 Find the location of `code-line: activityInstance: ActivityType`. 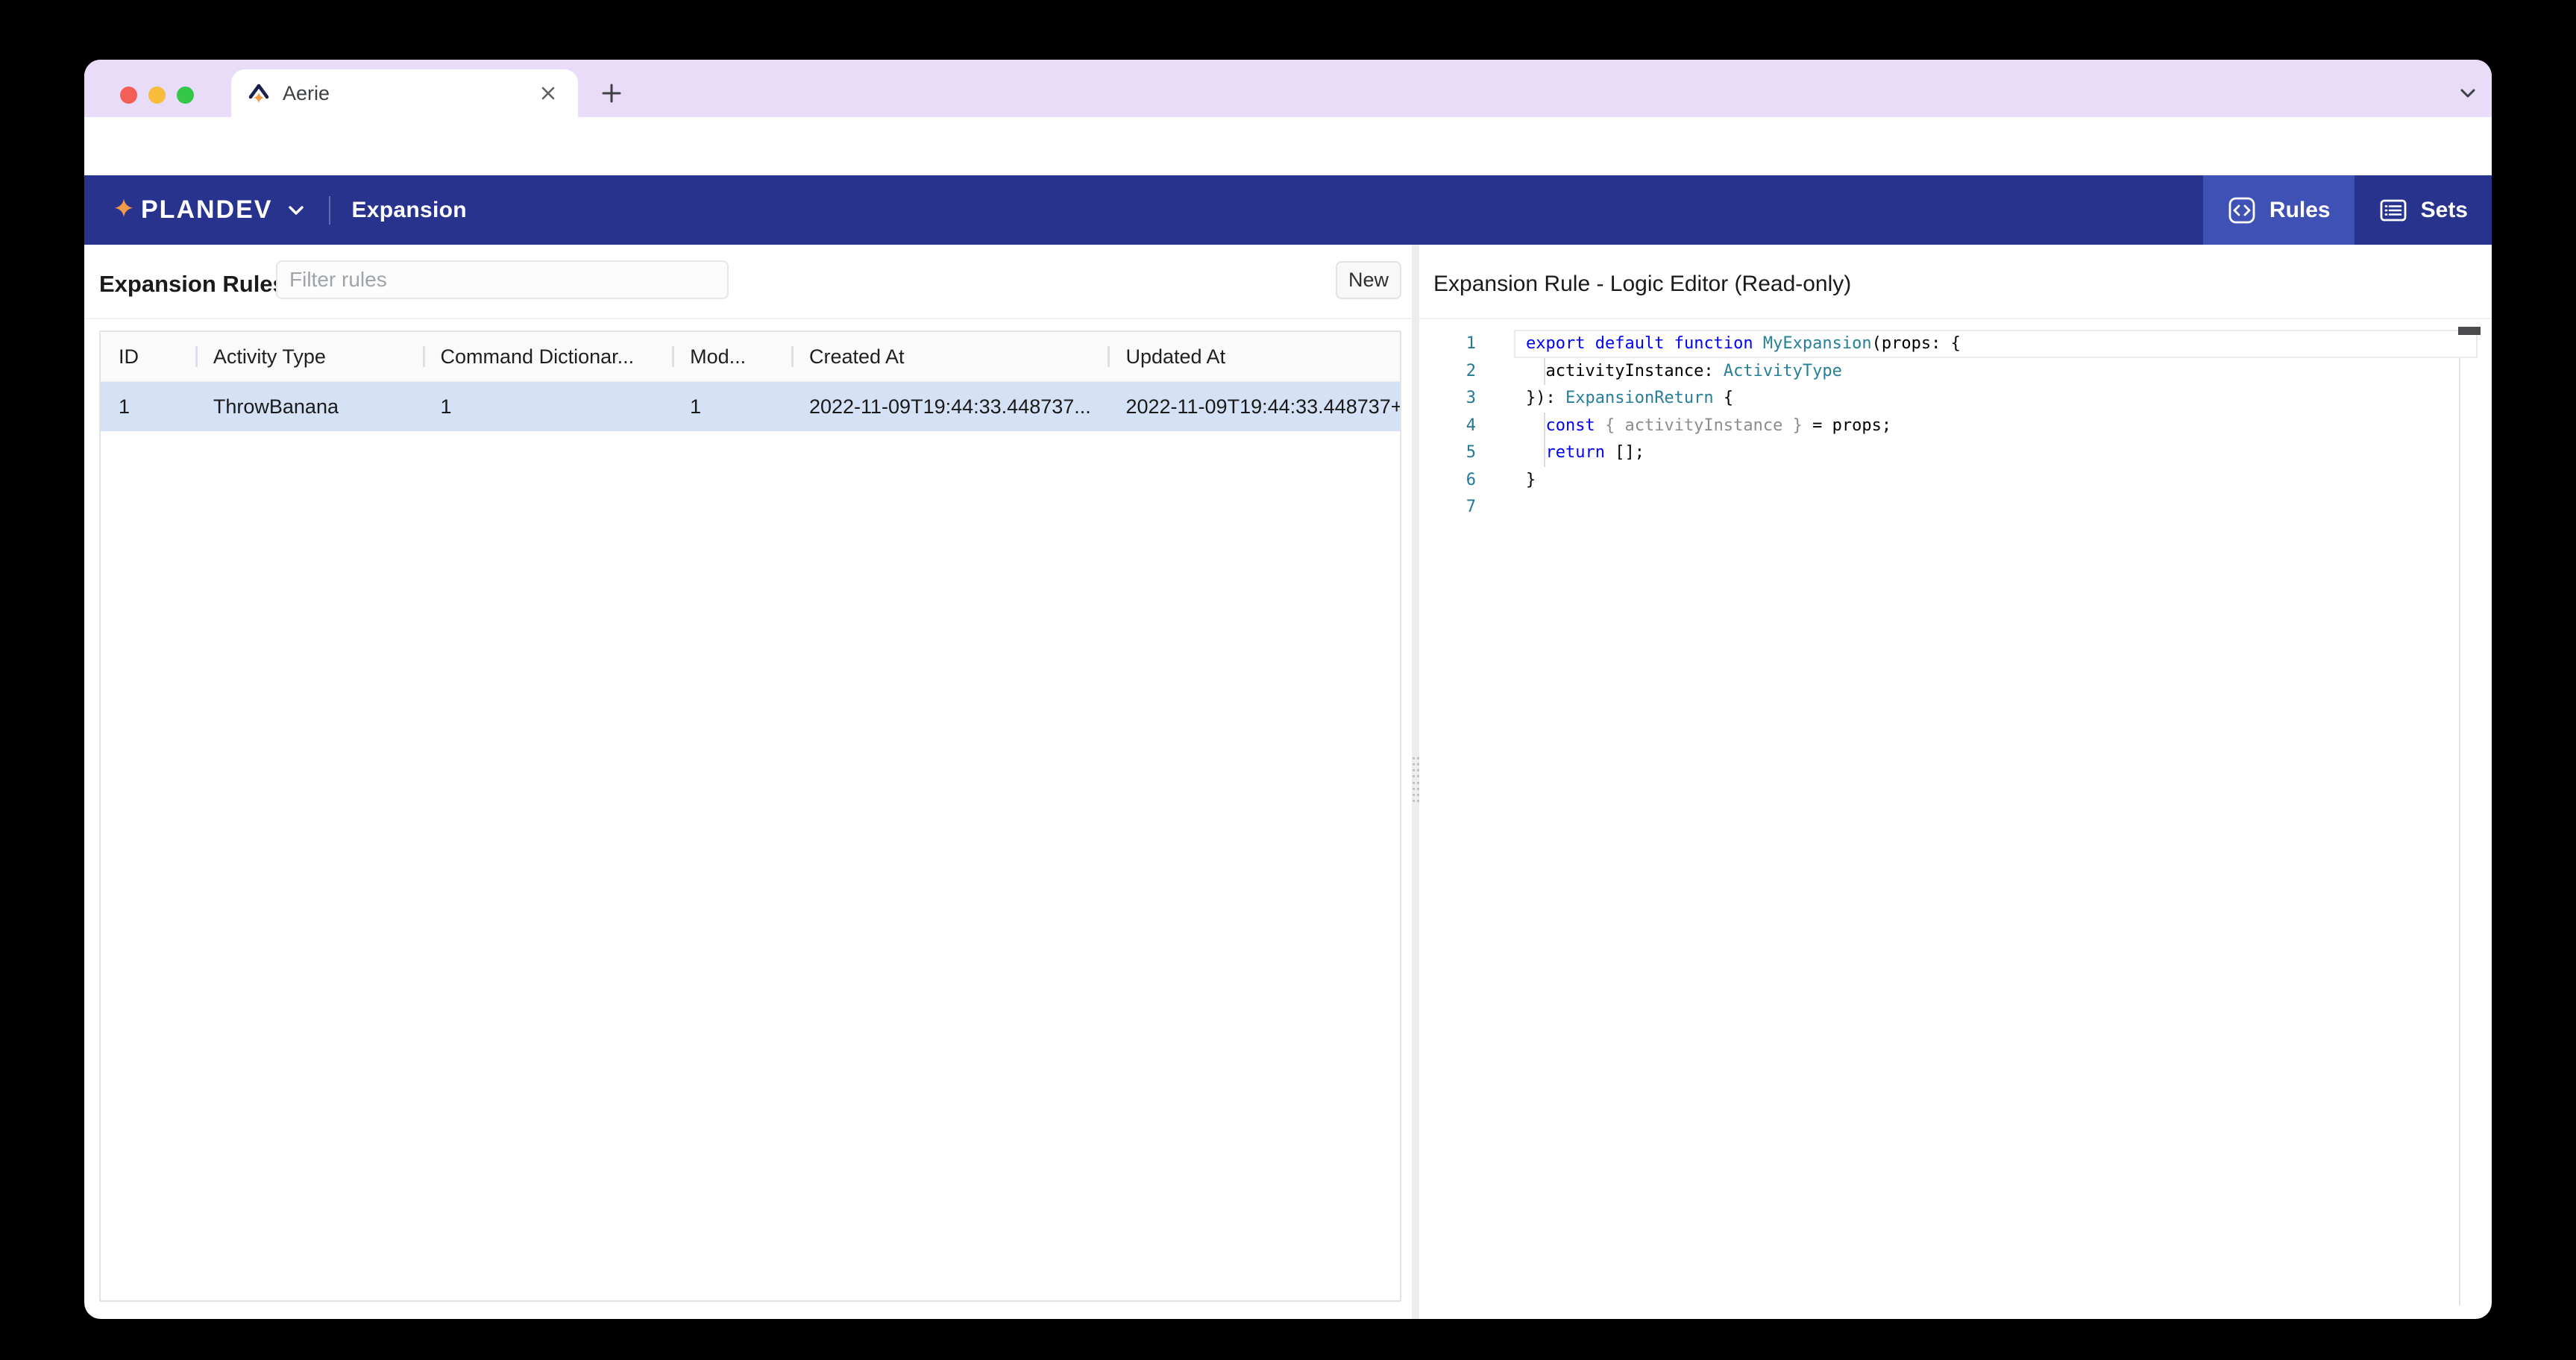

code-line: activityInstance: ActivityType is located at coordinates (2000, 371).